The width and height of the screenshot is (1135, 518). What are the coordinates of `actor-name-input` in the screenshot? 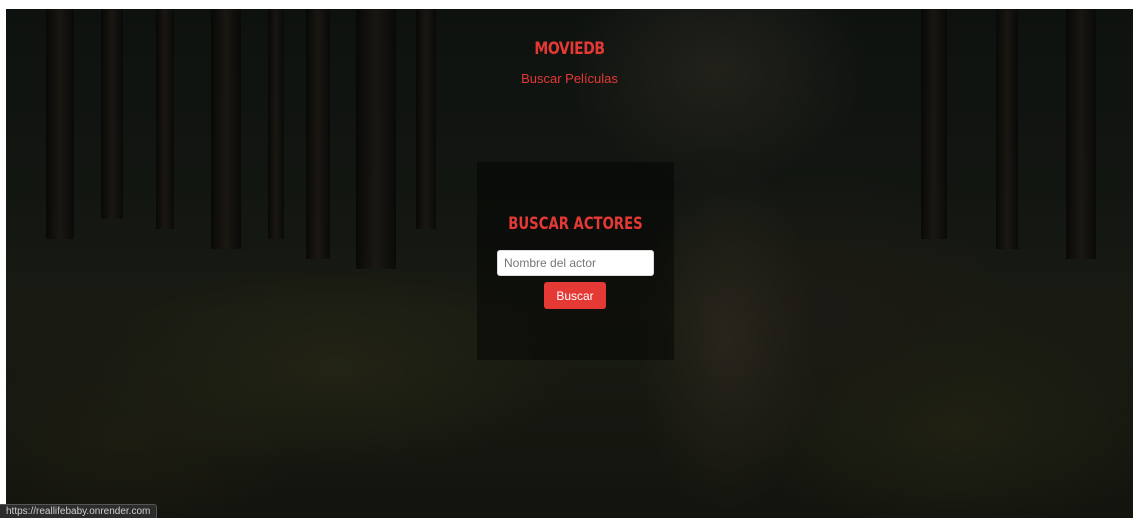 It's located at (575, 263).